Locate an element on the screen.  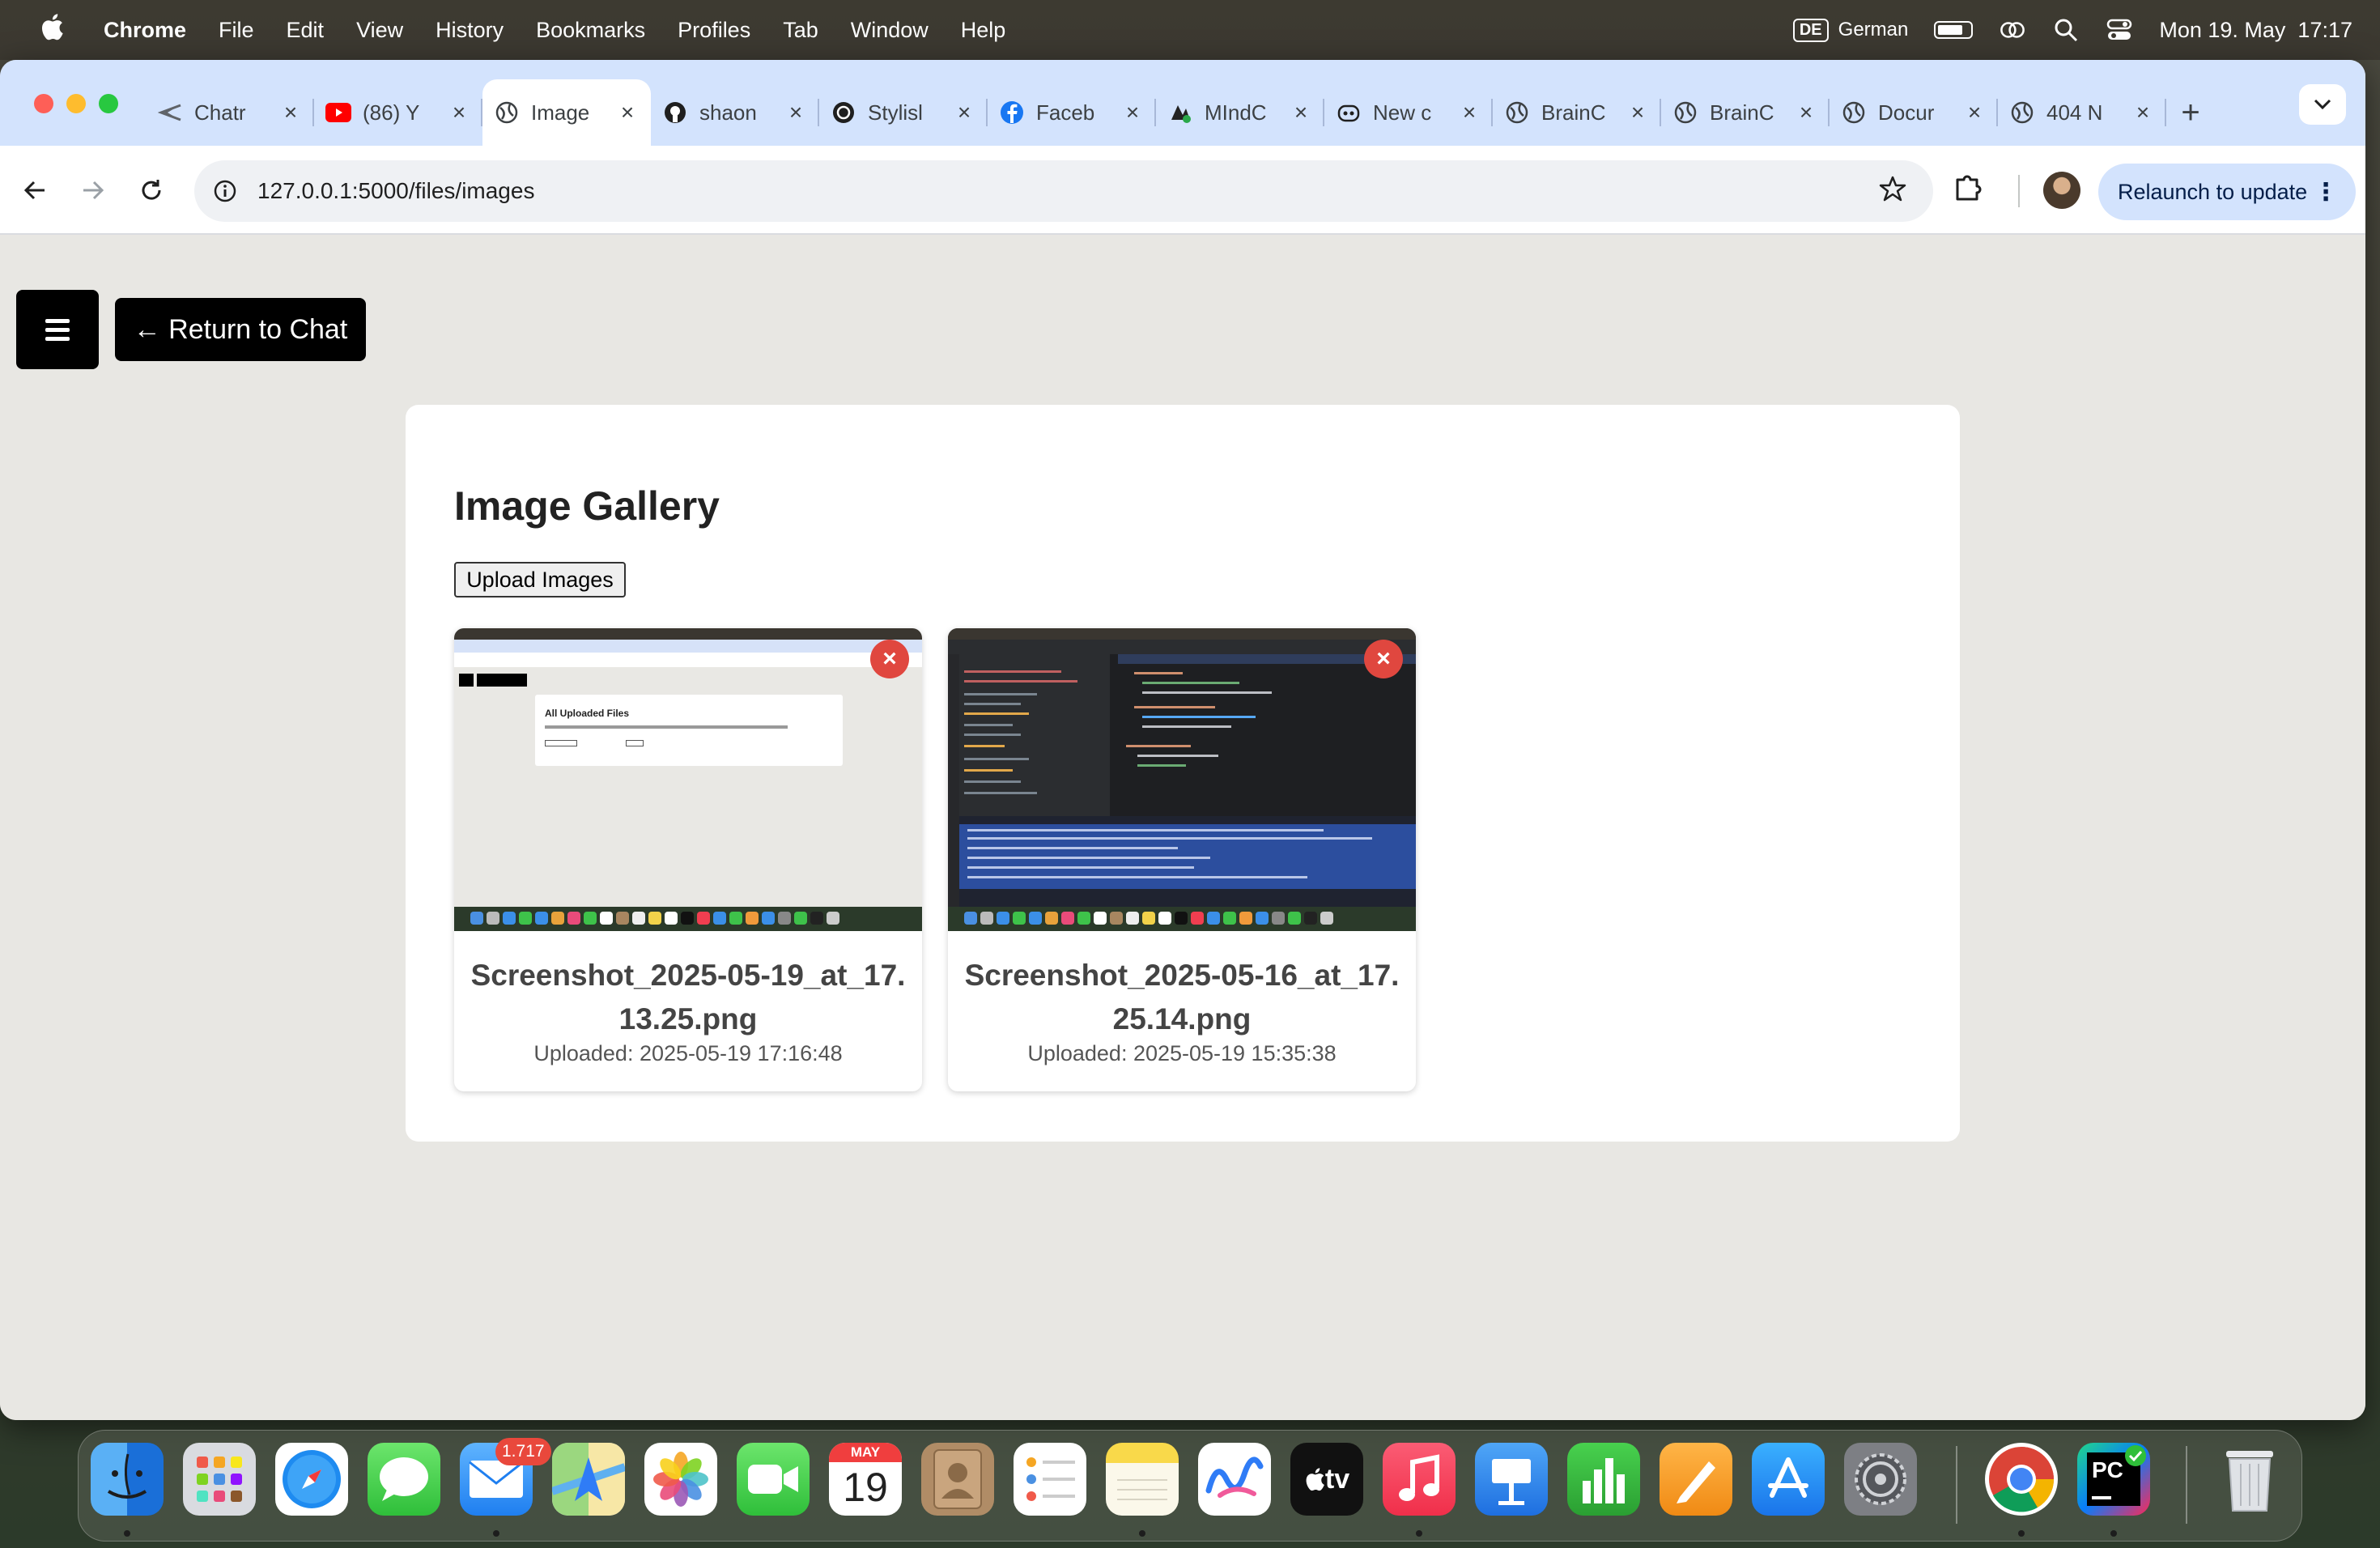
apple-tv-label: tv is located at coordinates (1337, 1479).